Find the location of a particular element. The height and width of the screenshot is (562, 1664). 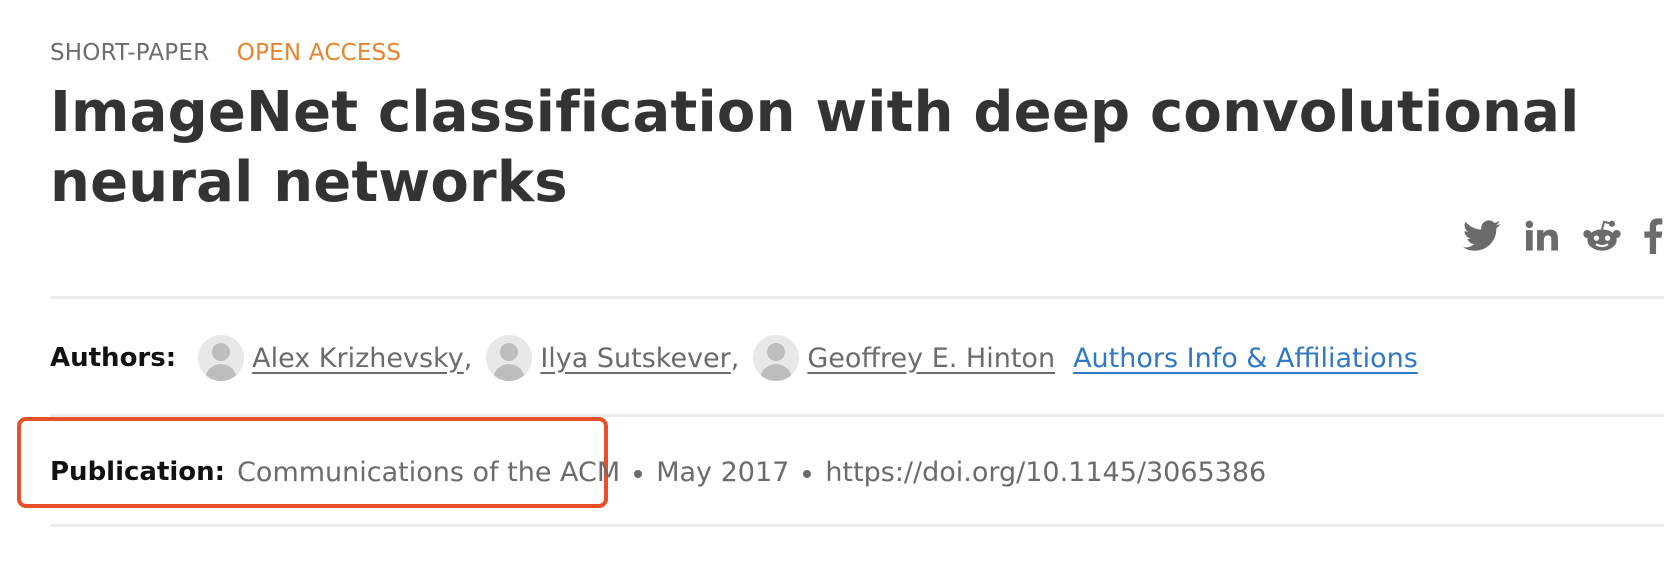

authors-affiliations-link: Authors Info & Affiliations is located at coordinates (1245, 358).